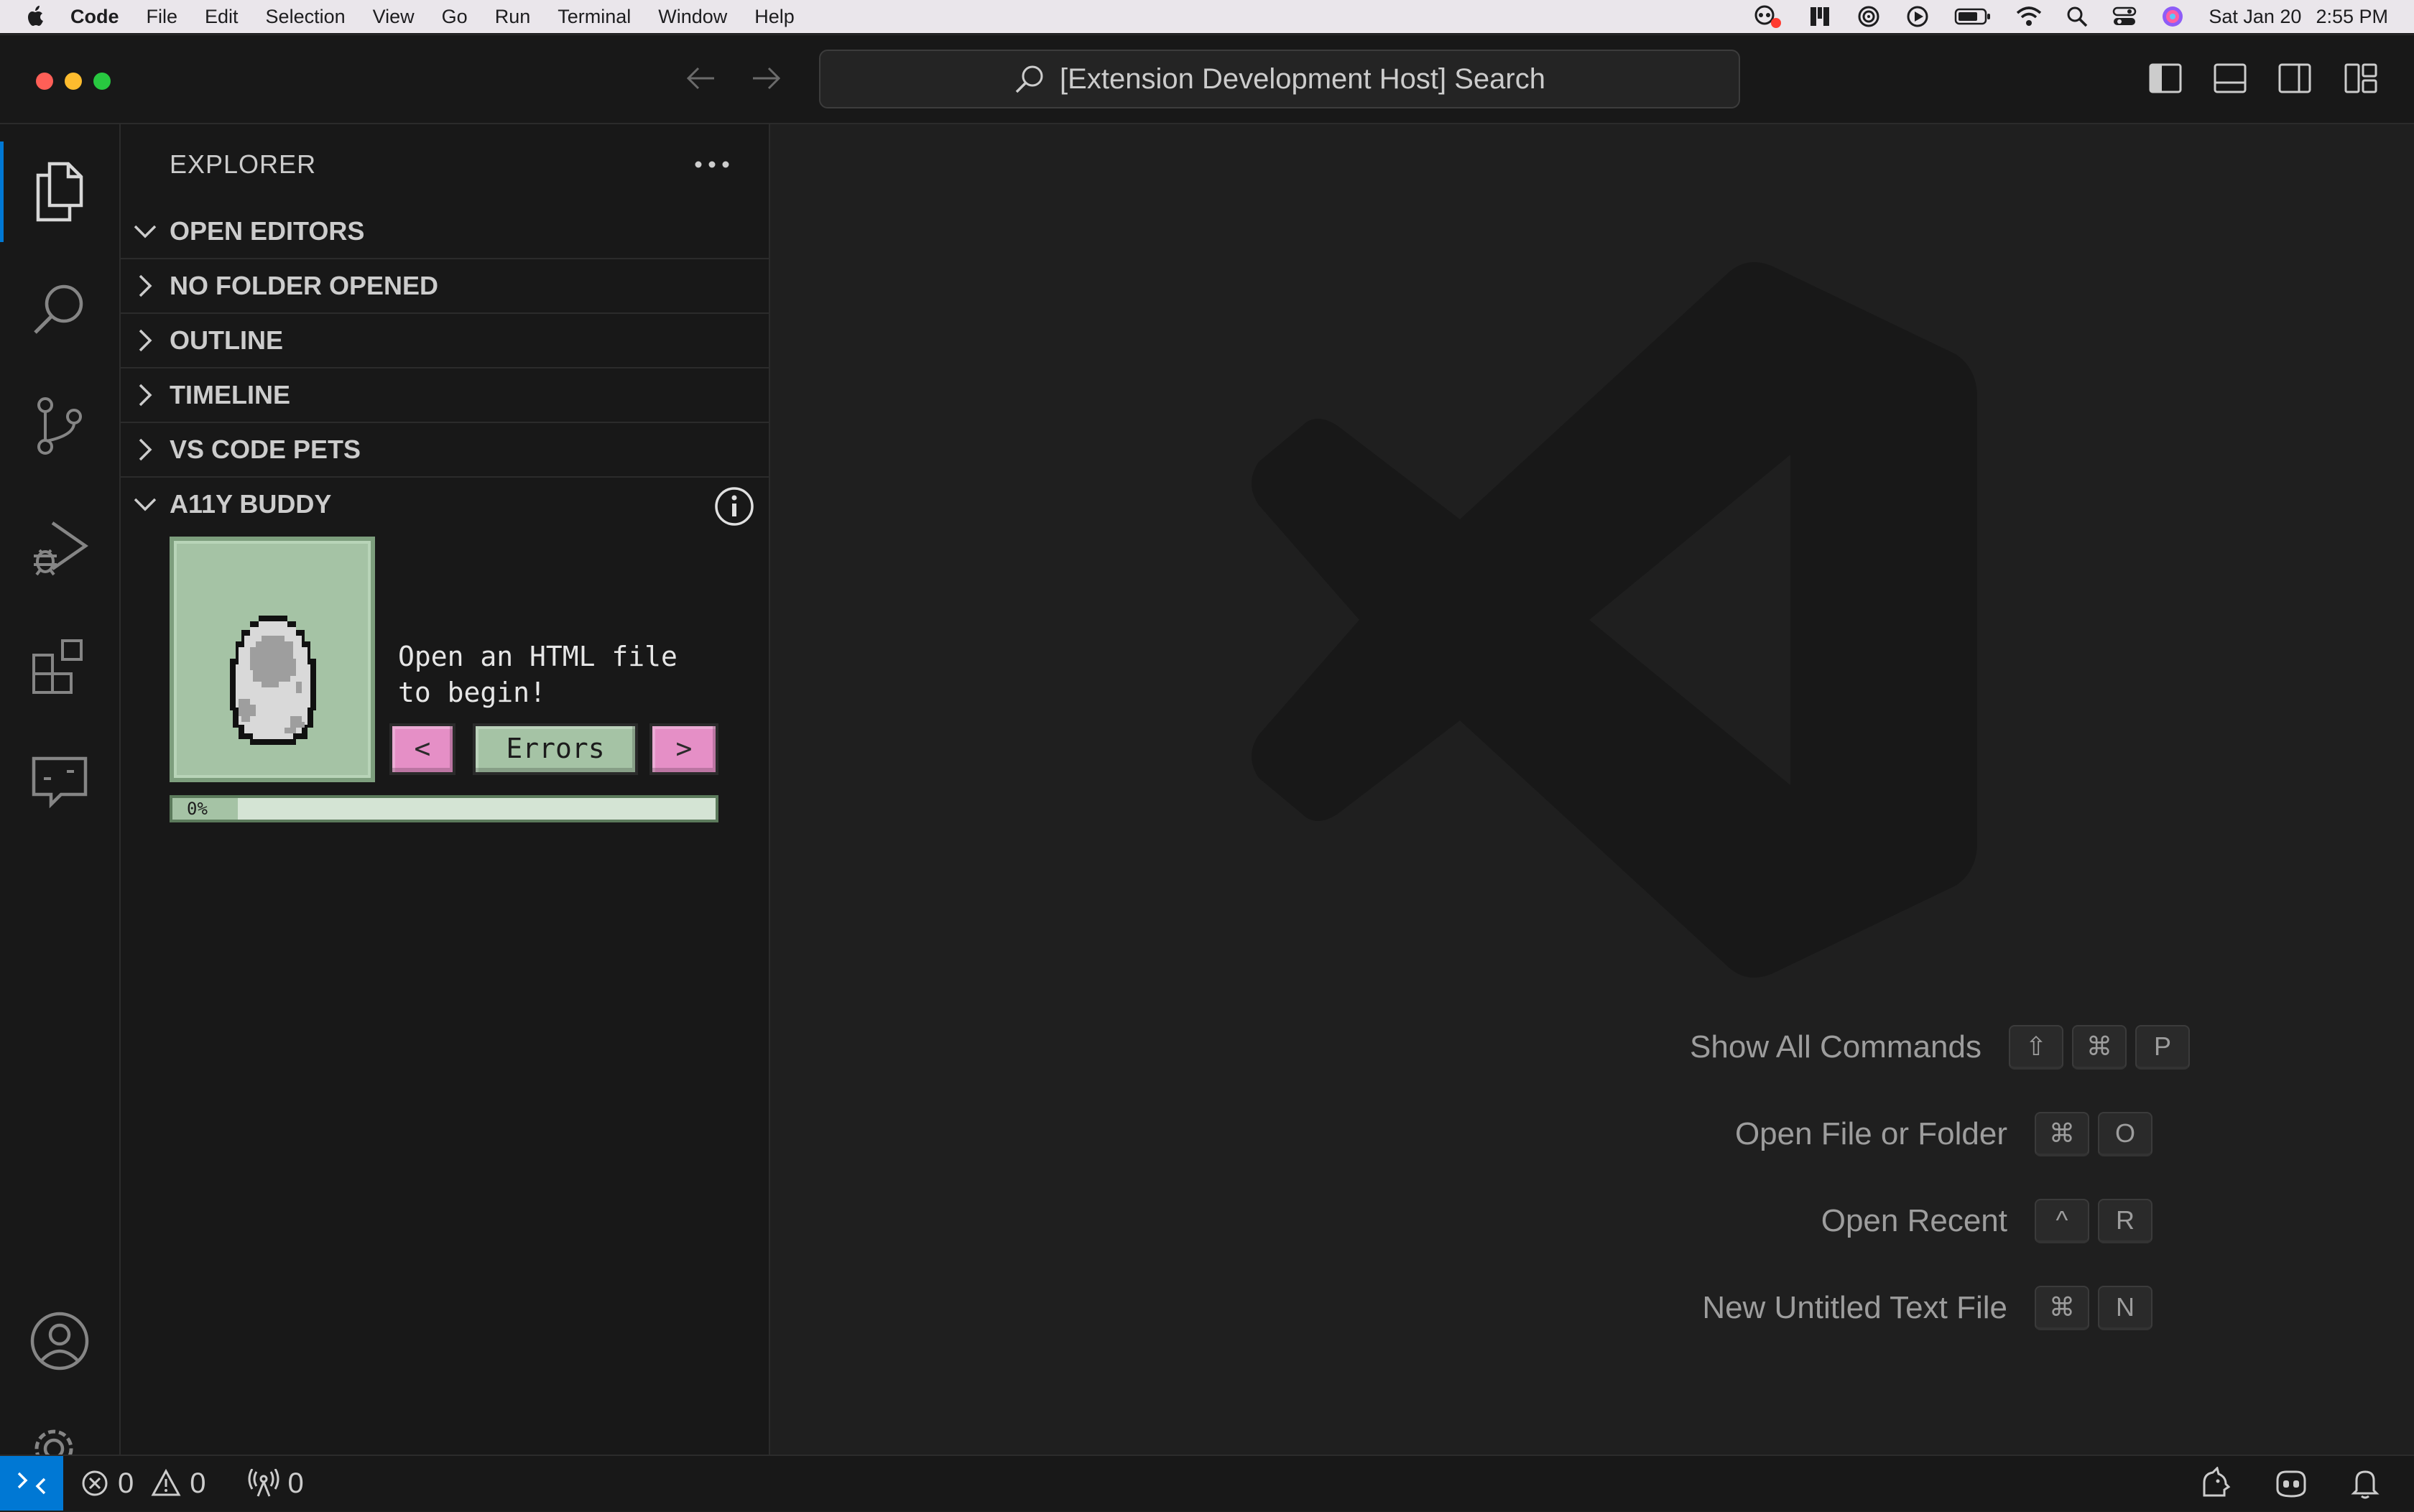  I want to click on pet-status-icon, so click(2215, 1483).